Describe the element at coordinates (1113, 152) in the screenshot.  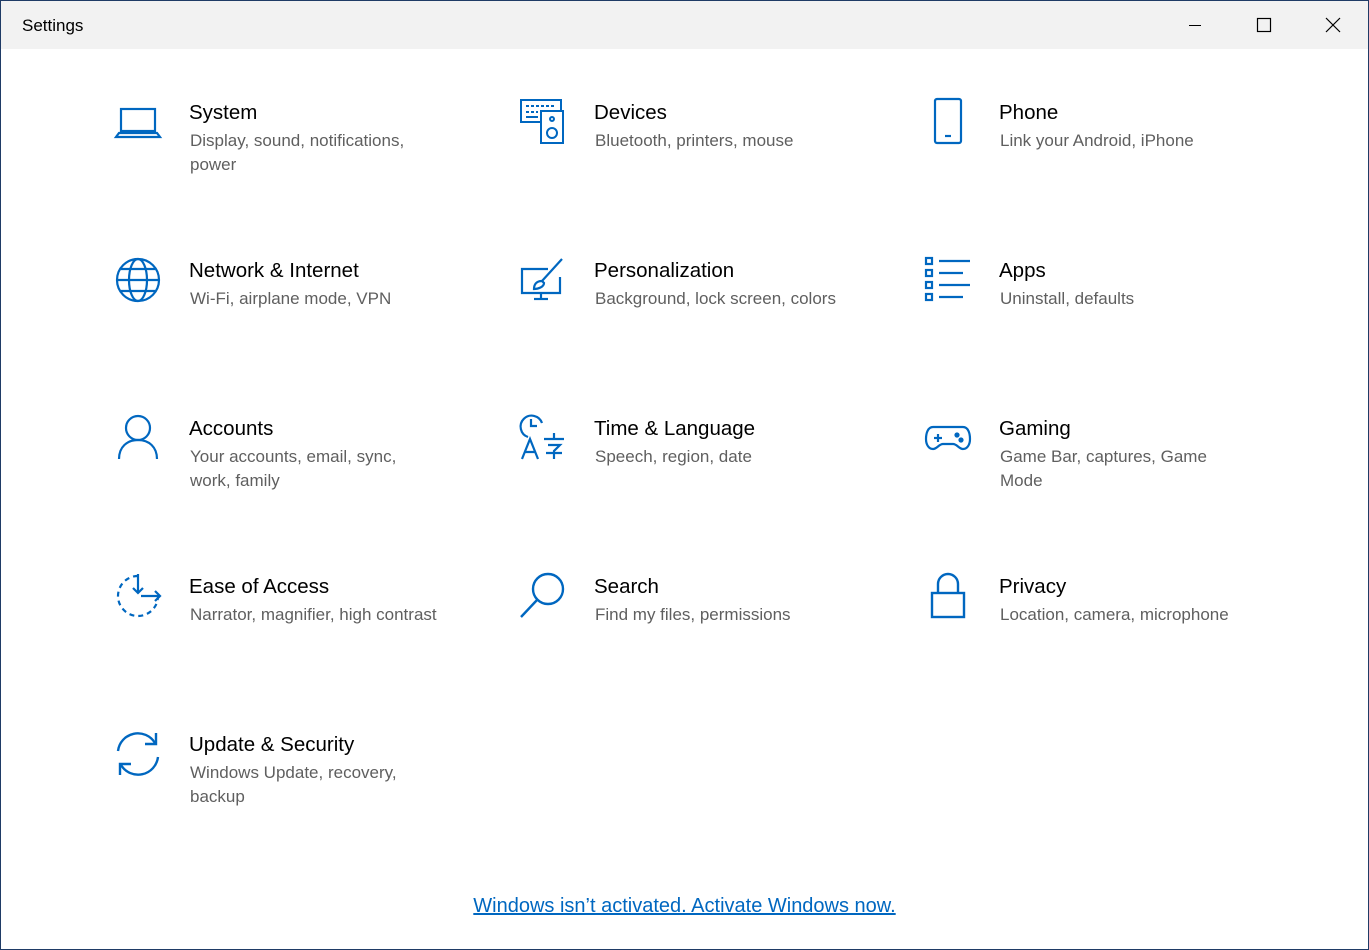
I see `tile-phone: Phone Link your Android, iPhone` at that location.